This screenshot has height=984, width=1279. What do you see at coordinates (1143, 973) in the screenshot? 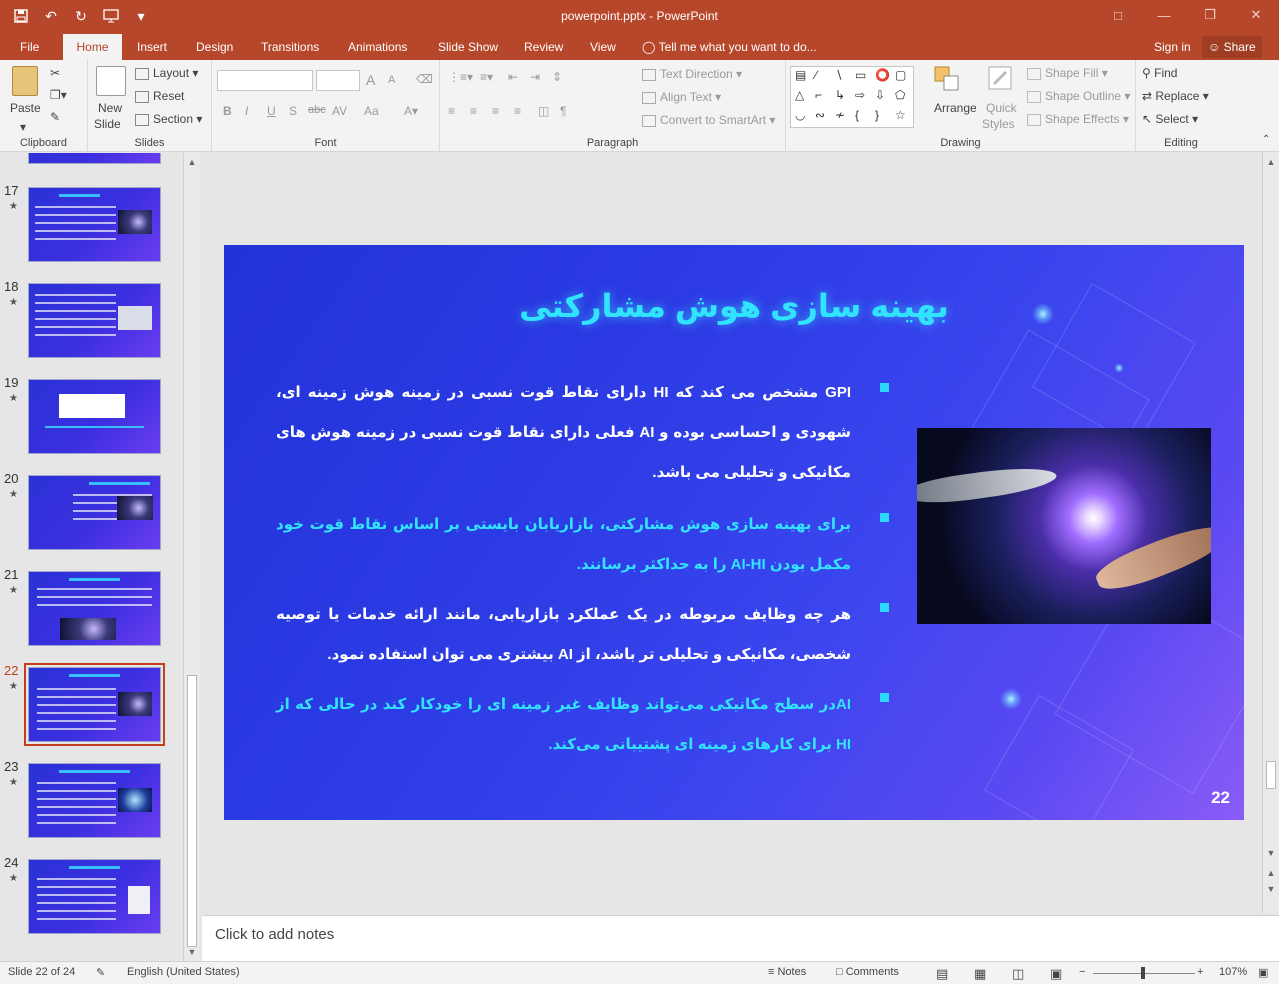
I see `zoom-slider-handle` at bounding box center [1143, 973].